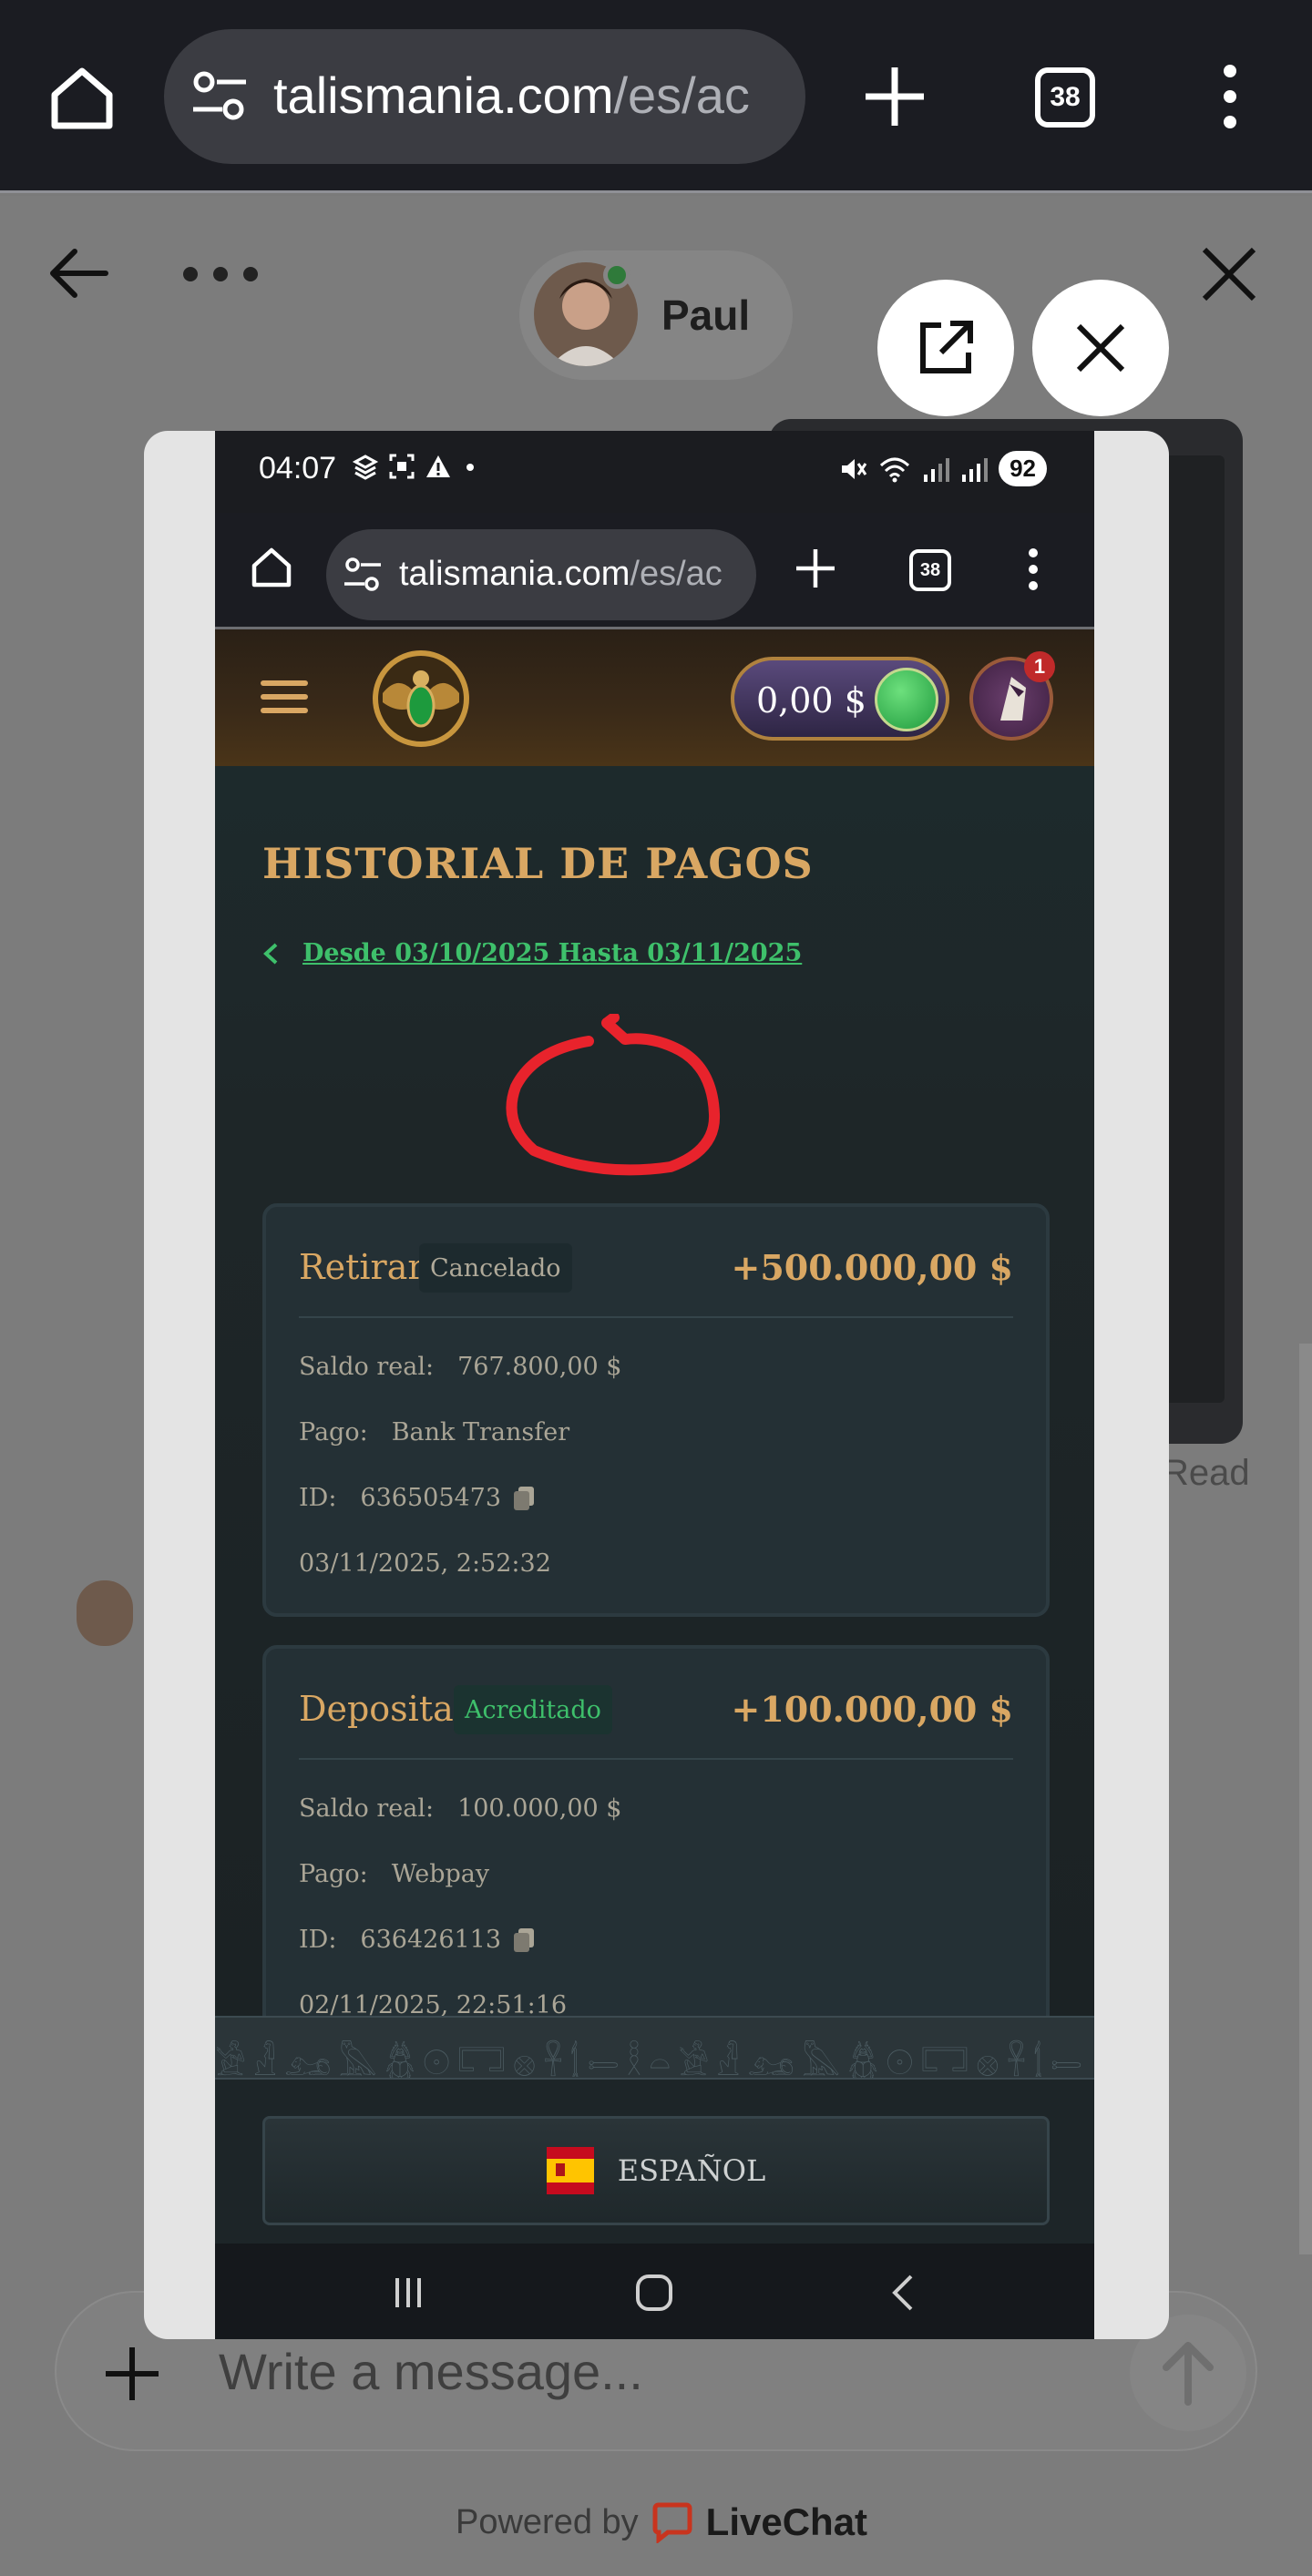 Image resolution: width=1312 pixels, height=2576 pixels. I want to click on notification-icons, so click(415, 466).